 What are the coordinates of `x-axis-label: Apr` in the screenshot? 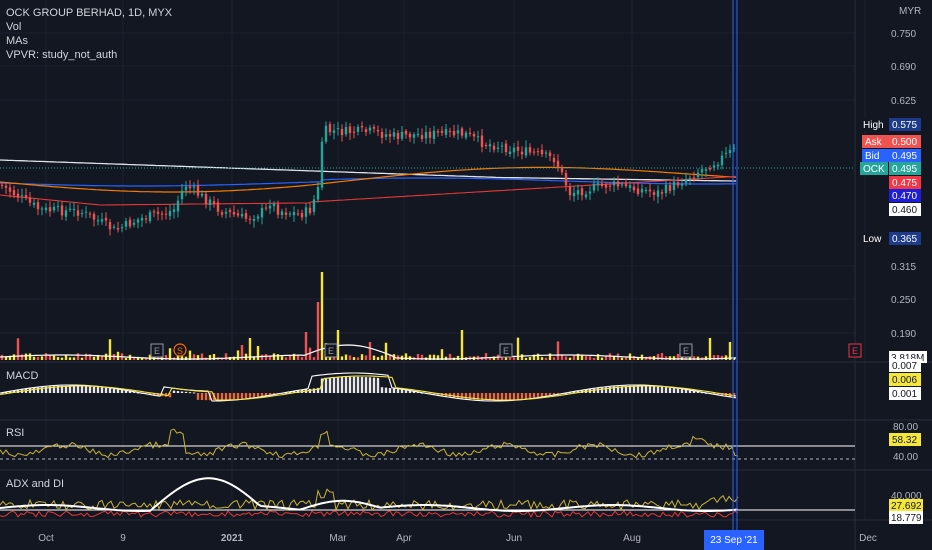 It's located at (404, 538).